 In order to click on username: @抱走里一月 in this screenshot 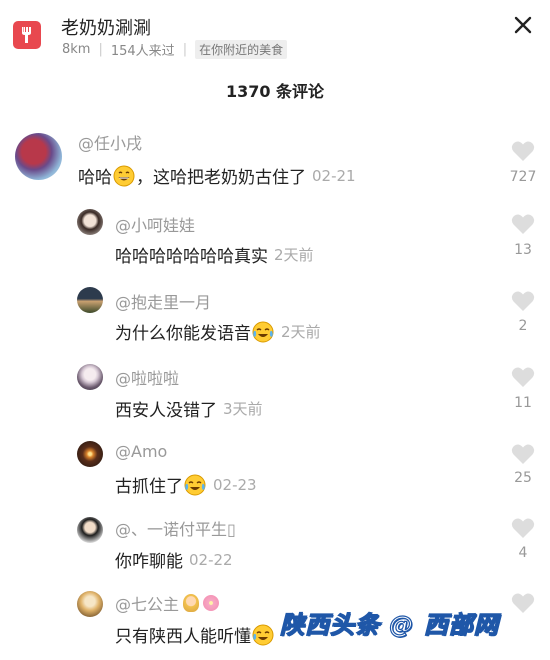, I will do `click(163, 301)`.